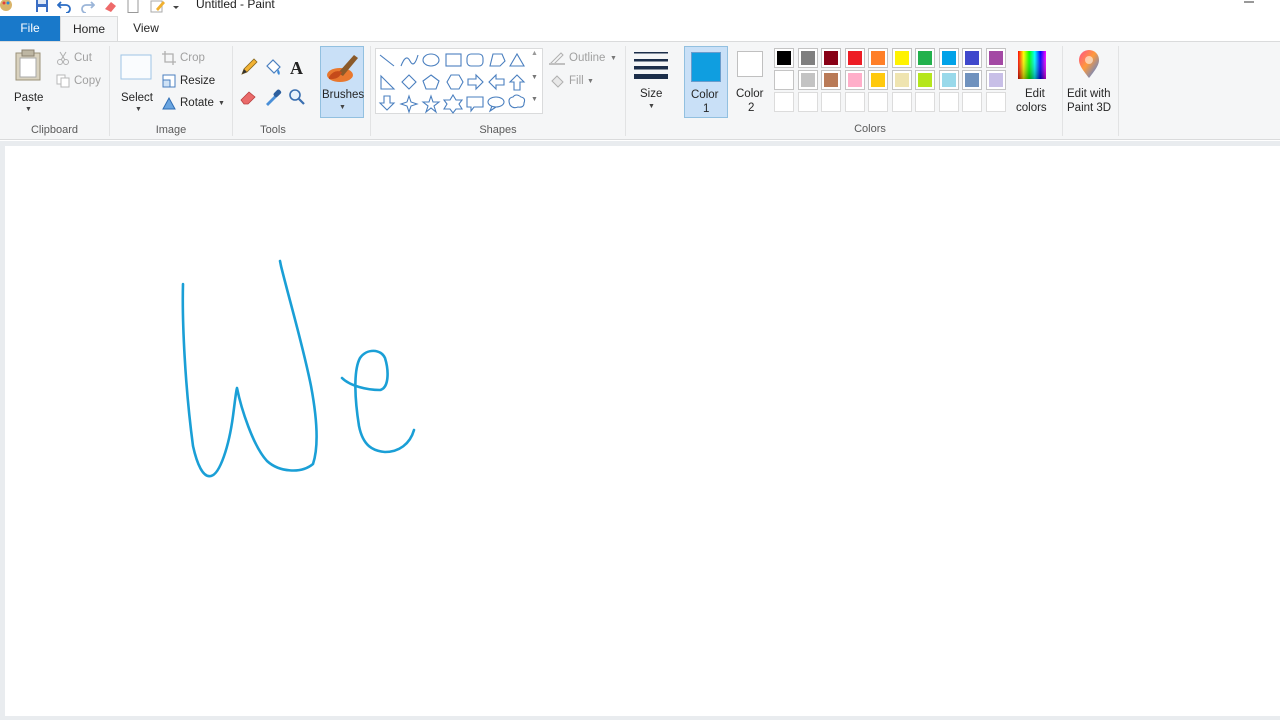  I want to click on five-point-star-shape-icon, so click(431, 104).